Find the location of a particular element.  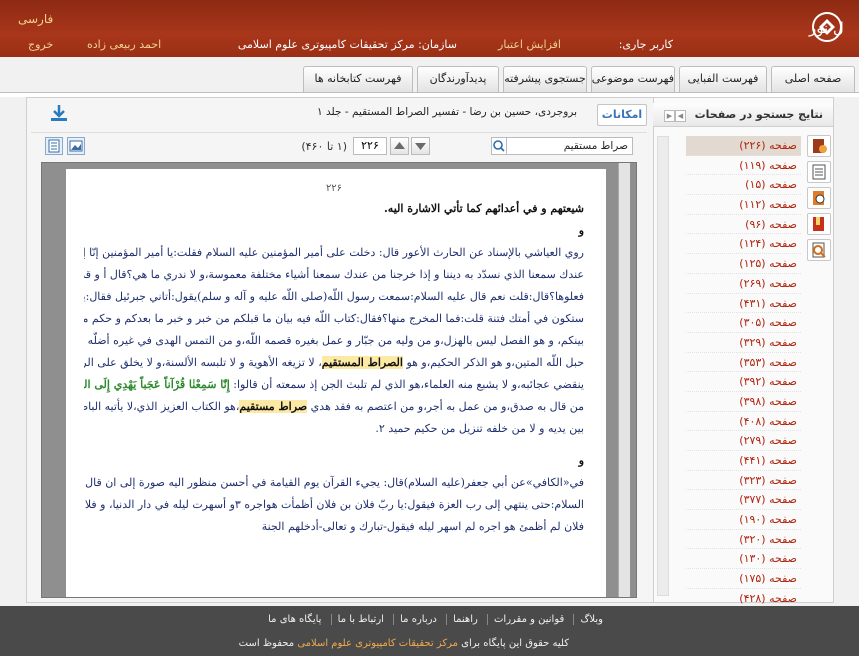

language-link: فارسی is located at coordinates (35, 19).